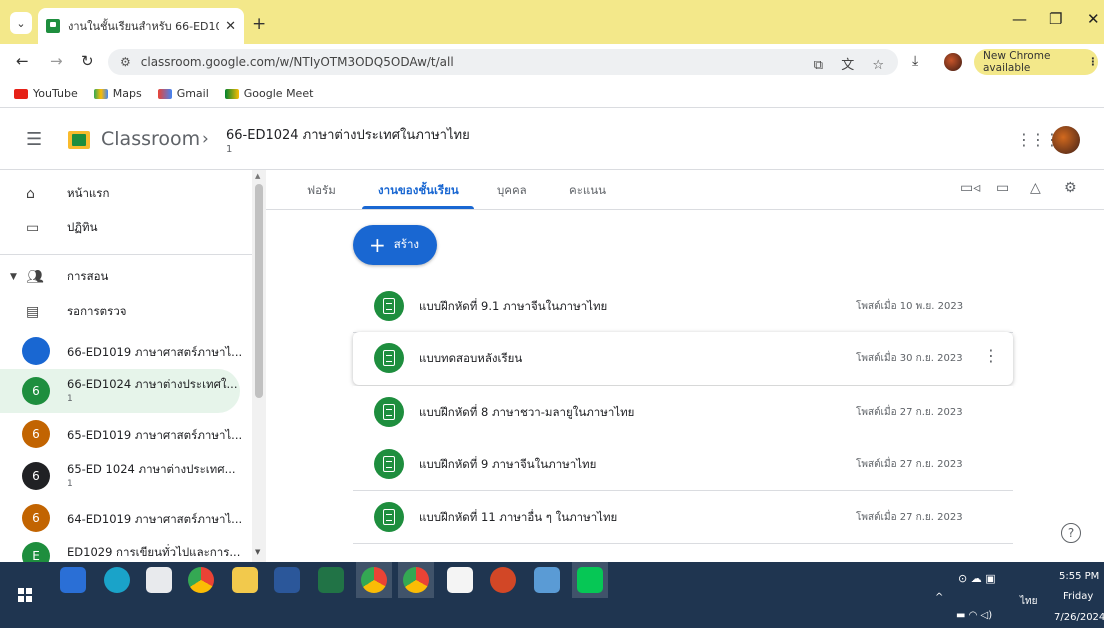 The width and height of the screenshot is (1104, 628). I want to click on sidebar-item-teaching: ▼ 👥︎ การสอน, so click(120, 277).